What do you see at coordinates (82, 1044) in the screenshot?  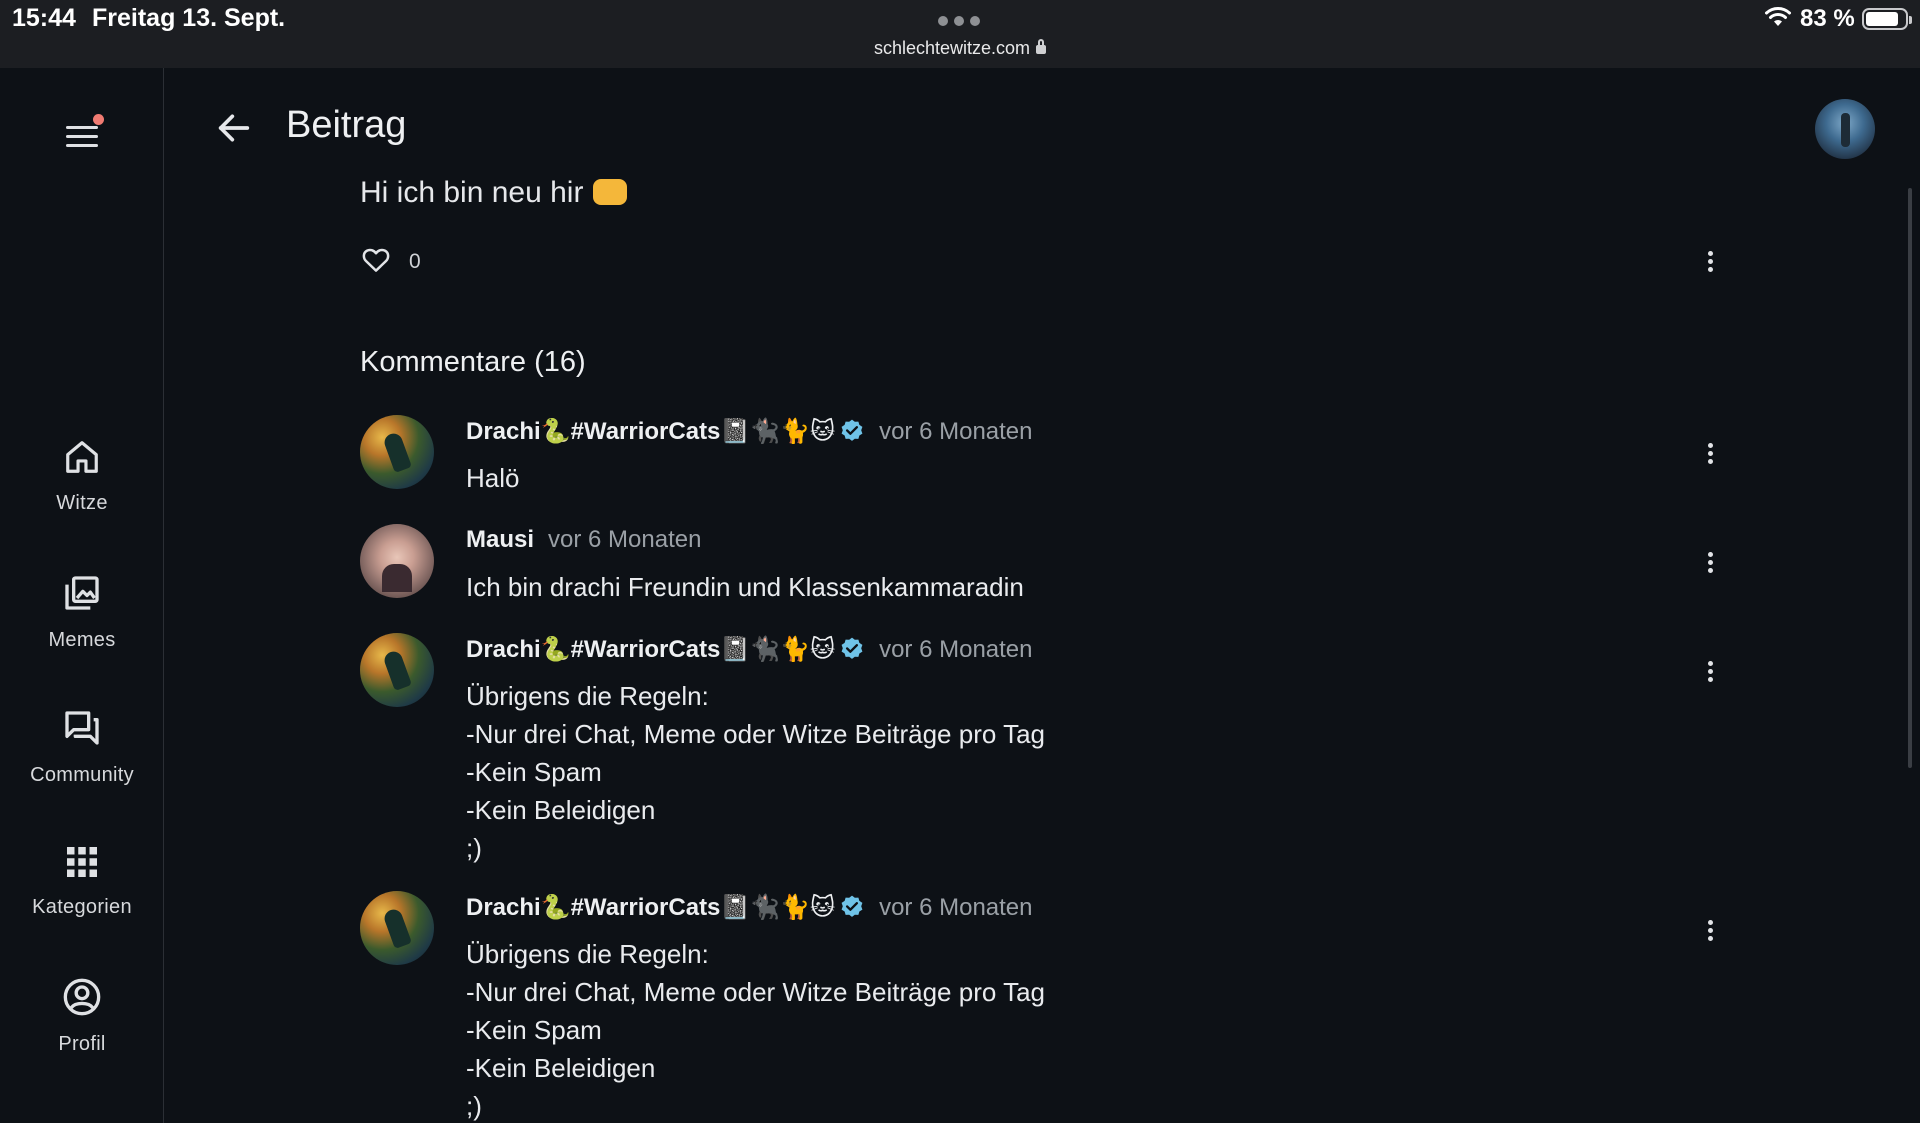 I see `nav-label: Profil` at bounding box center [82, 1044].